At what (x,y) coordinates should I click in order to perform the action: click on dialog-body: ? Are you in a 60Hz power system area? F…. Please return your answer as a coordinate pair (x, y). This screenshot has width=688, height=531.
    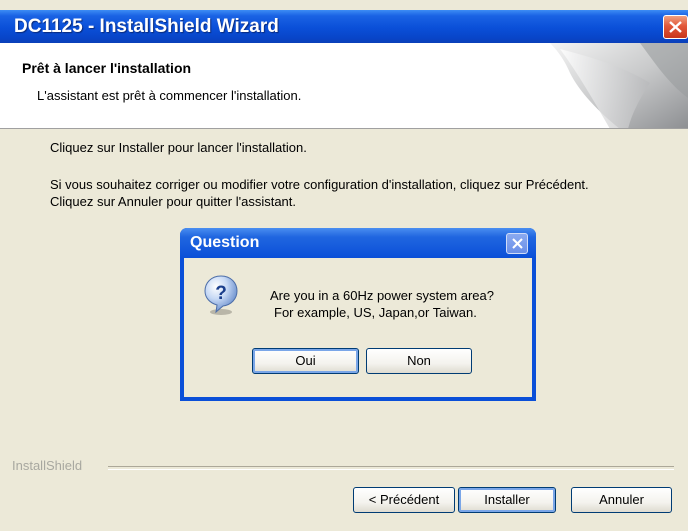
    Looking at the image, I should click on (358, 327).